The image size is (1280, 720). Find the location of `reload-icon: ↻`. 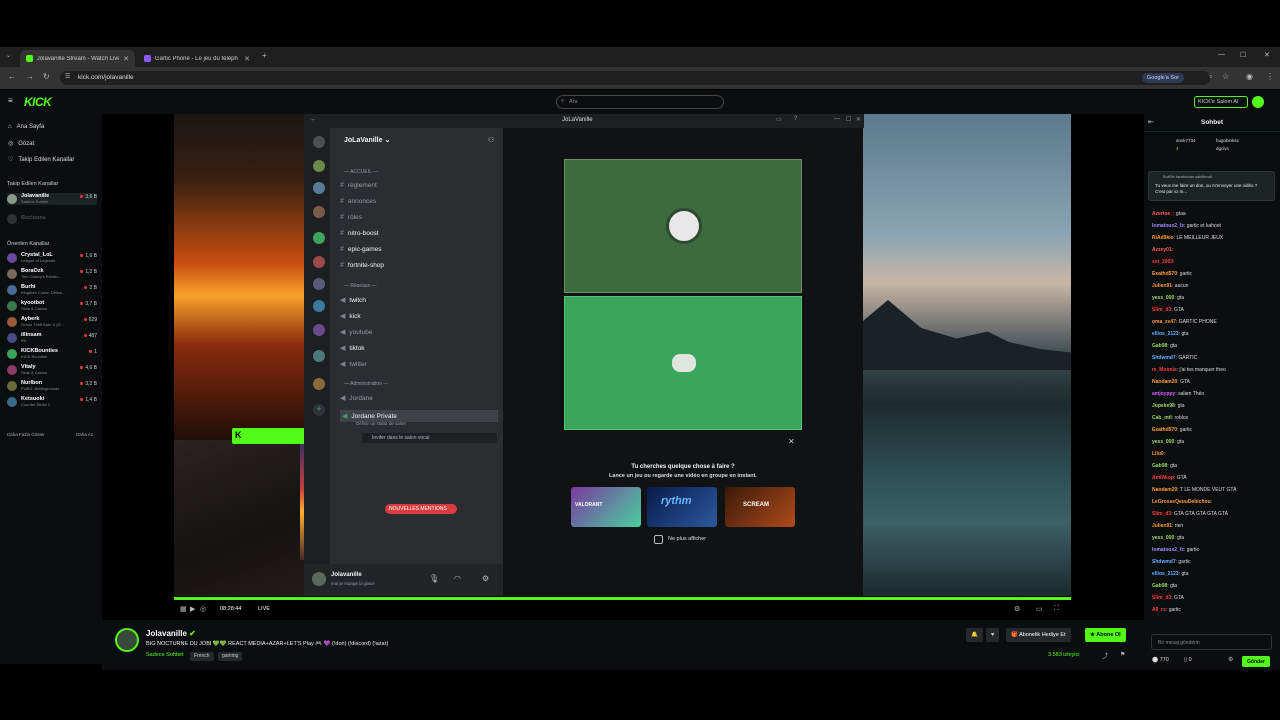

reload-icon: ↻ is located at coordinates (46, 76).